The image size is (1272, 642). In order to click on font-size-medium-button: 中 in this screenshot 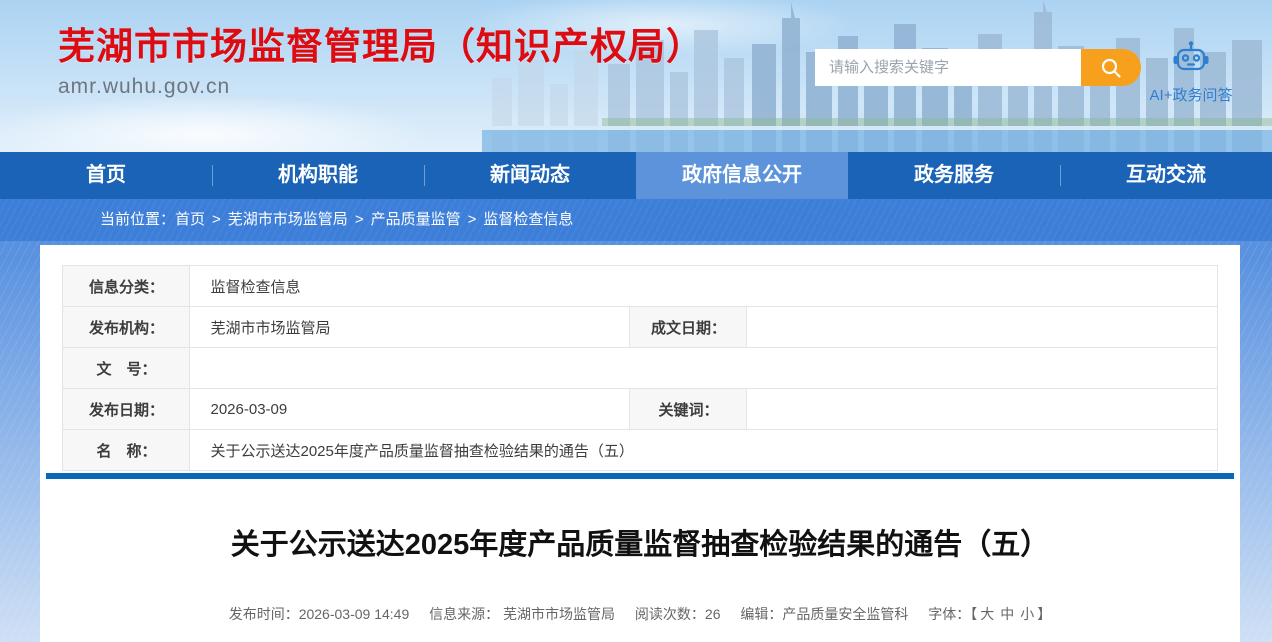, I will do `click(1007, 614)`.